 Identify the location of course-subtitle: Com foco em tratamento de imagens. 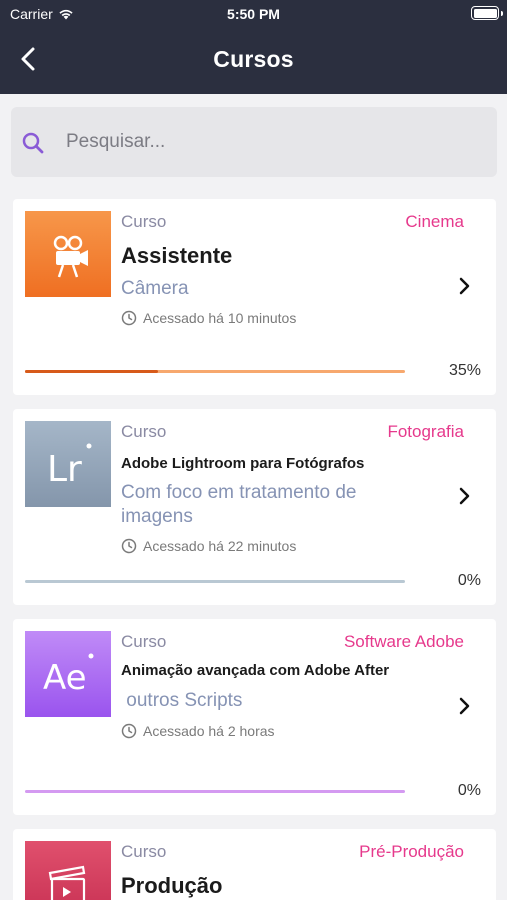
(239, 504).